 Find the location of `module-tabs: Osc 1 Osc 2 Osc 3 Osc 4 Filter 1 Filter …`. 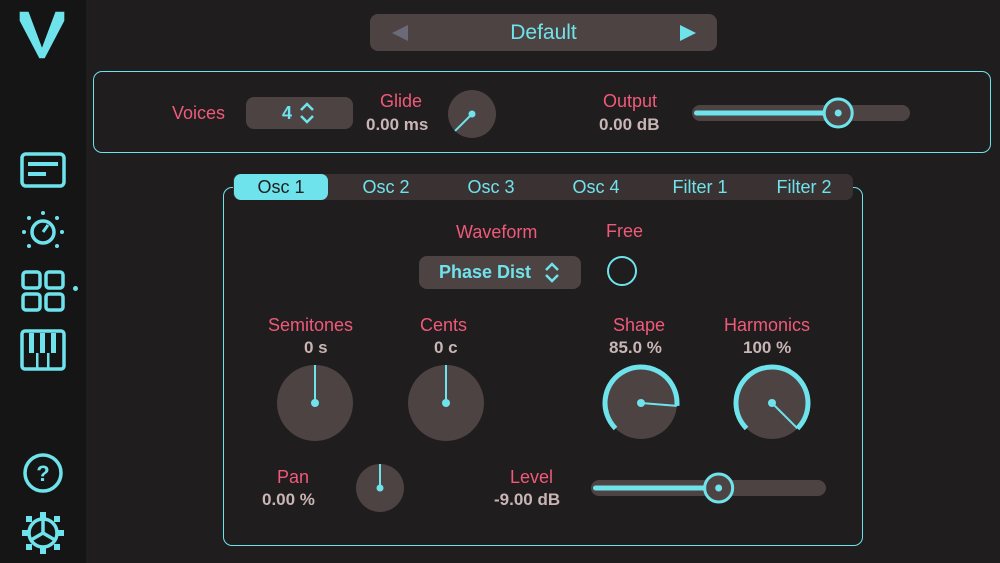

module-tabs: Osc 1 Osc 2 Osc 3 Osc 4 Filter 1 Filter … is located at coordinates (543, 187).